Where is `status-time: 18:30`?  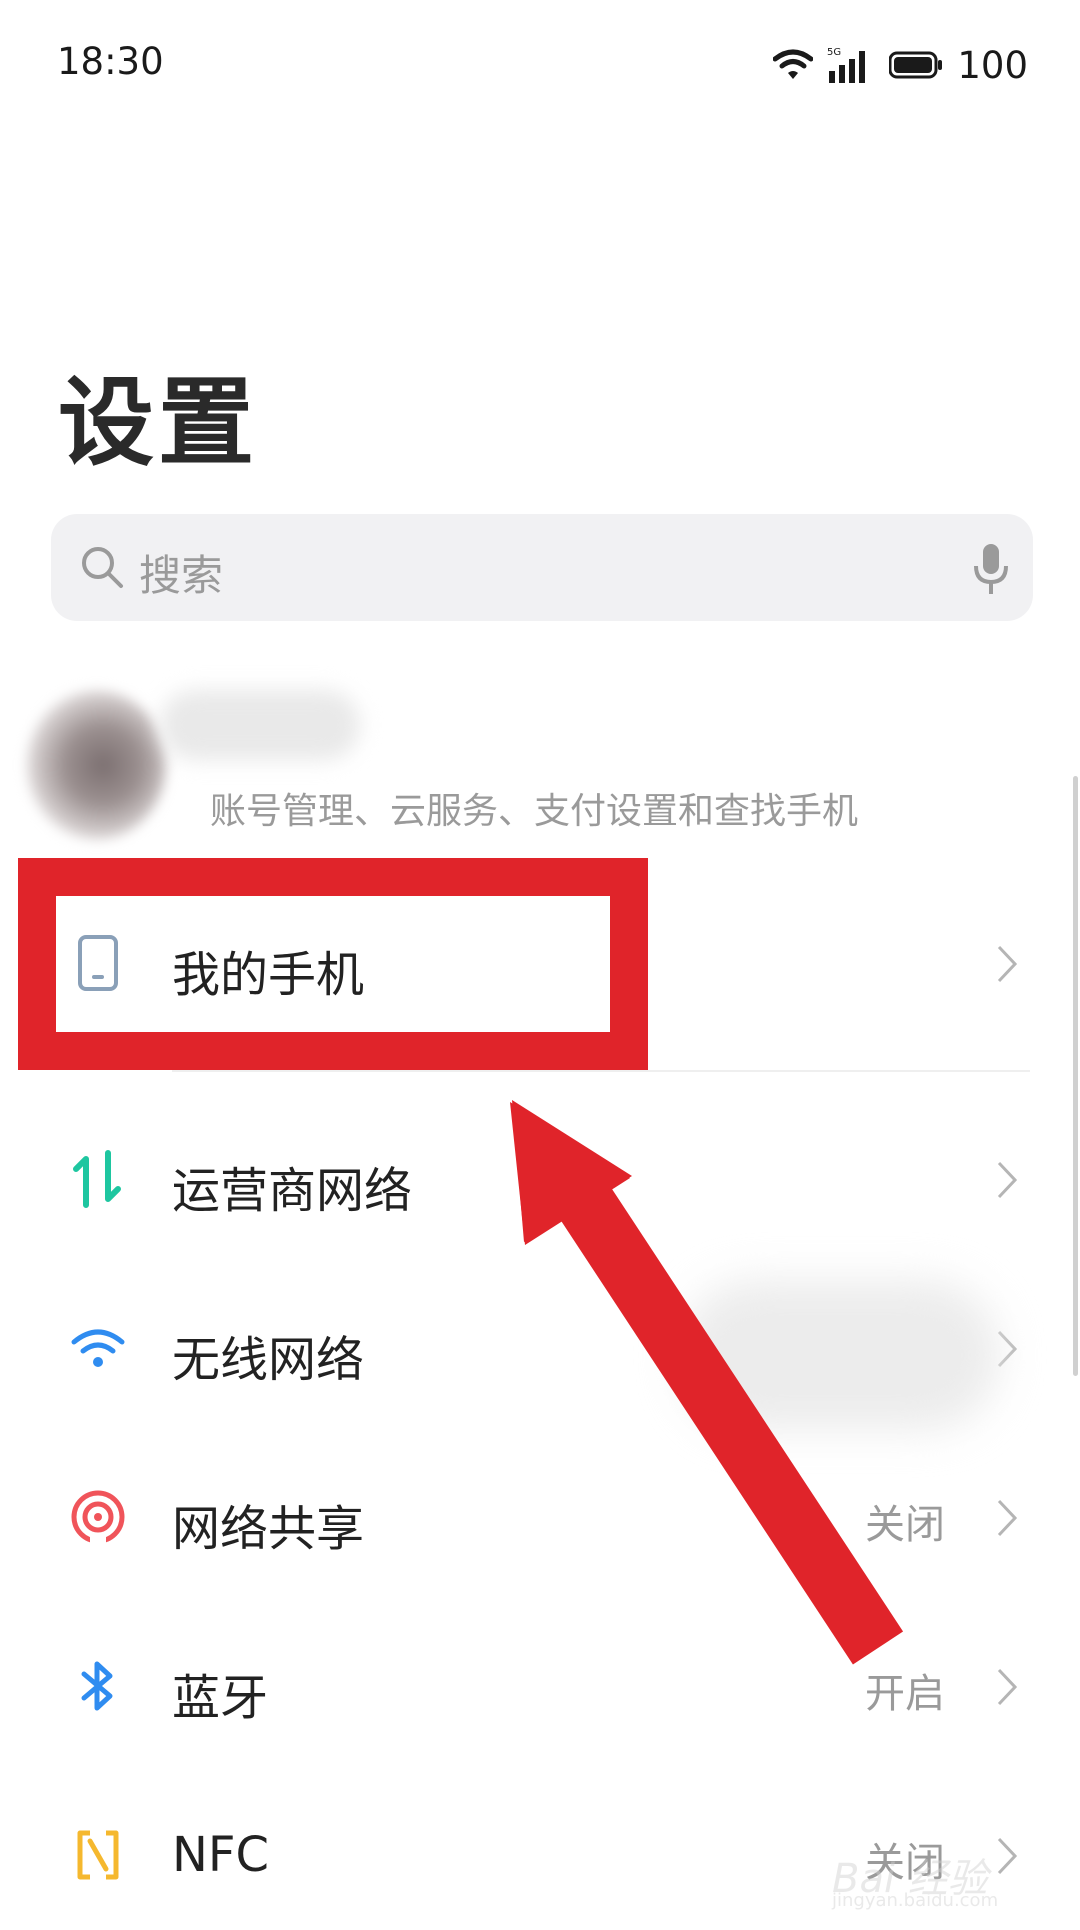
status-time: 18:30 is located at coordinates (110, 61).